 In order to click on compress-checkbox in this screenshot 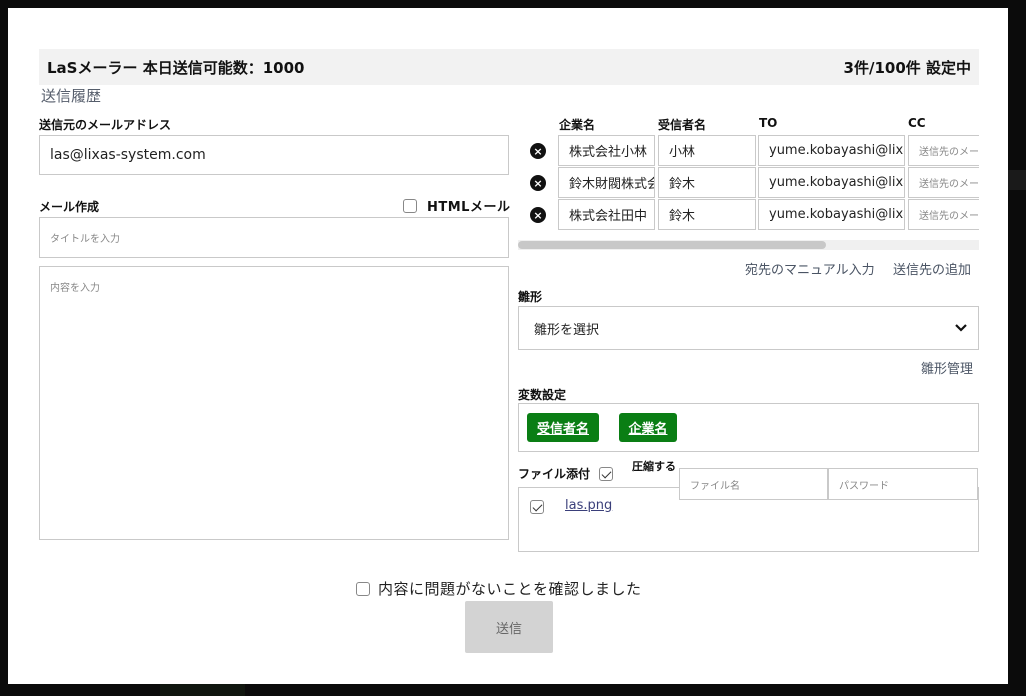, I will do `click(606, 474)`.